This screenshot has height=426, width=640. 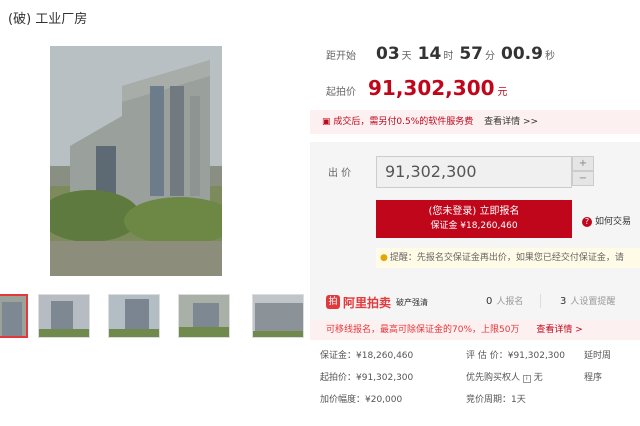 I want to click on info-icon: i, so click(x=526, y=379).